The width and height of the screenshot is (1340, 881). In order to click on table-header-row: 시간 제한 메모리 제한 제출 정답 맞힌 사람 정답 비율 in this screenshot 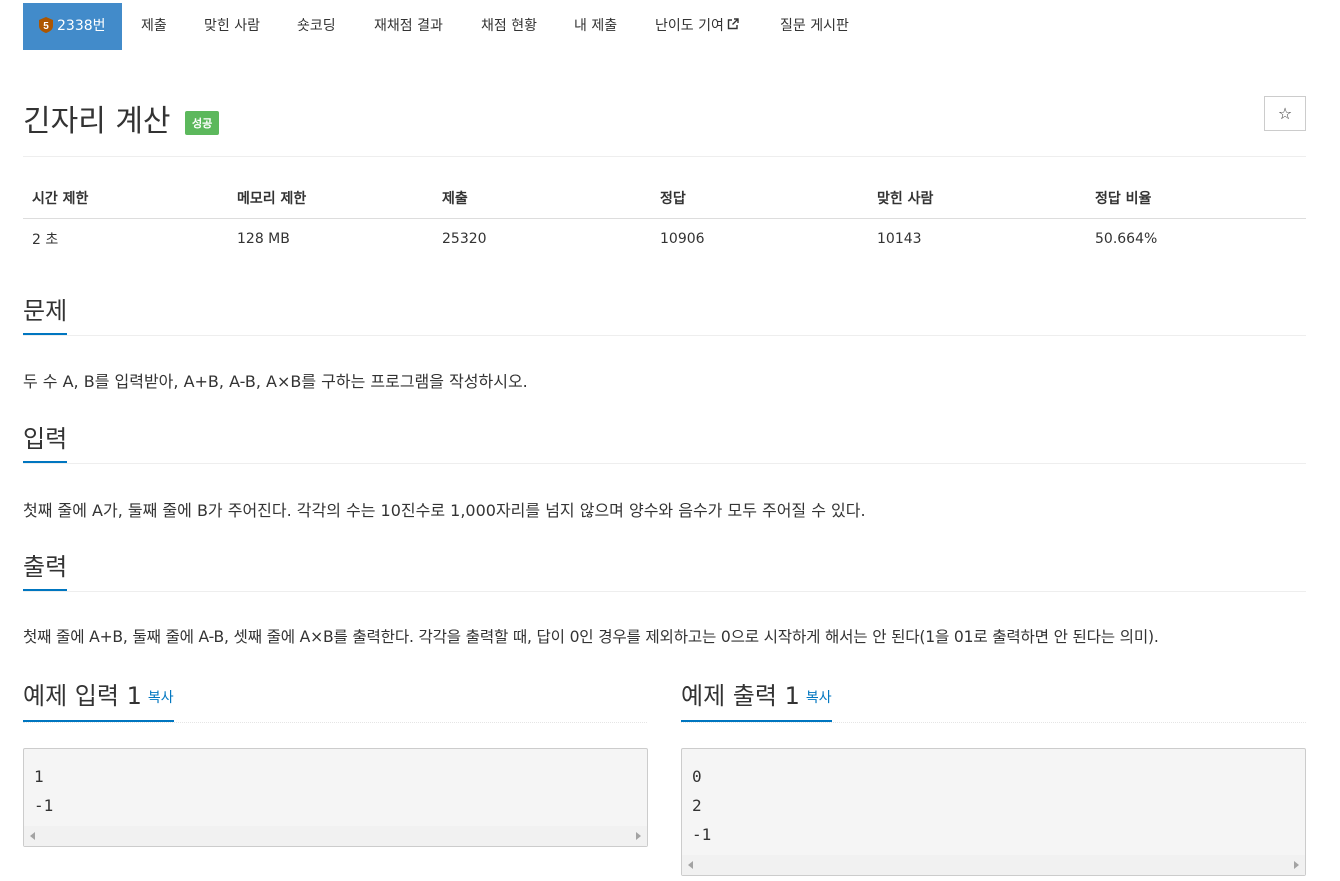, I will do `click(664, 198)`.